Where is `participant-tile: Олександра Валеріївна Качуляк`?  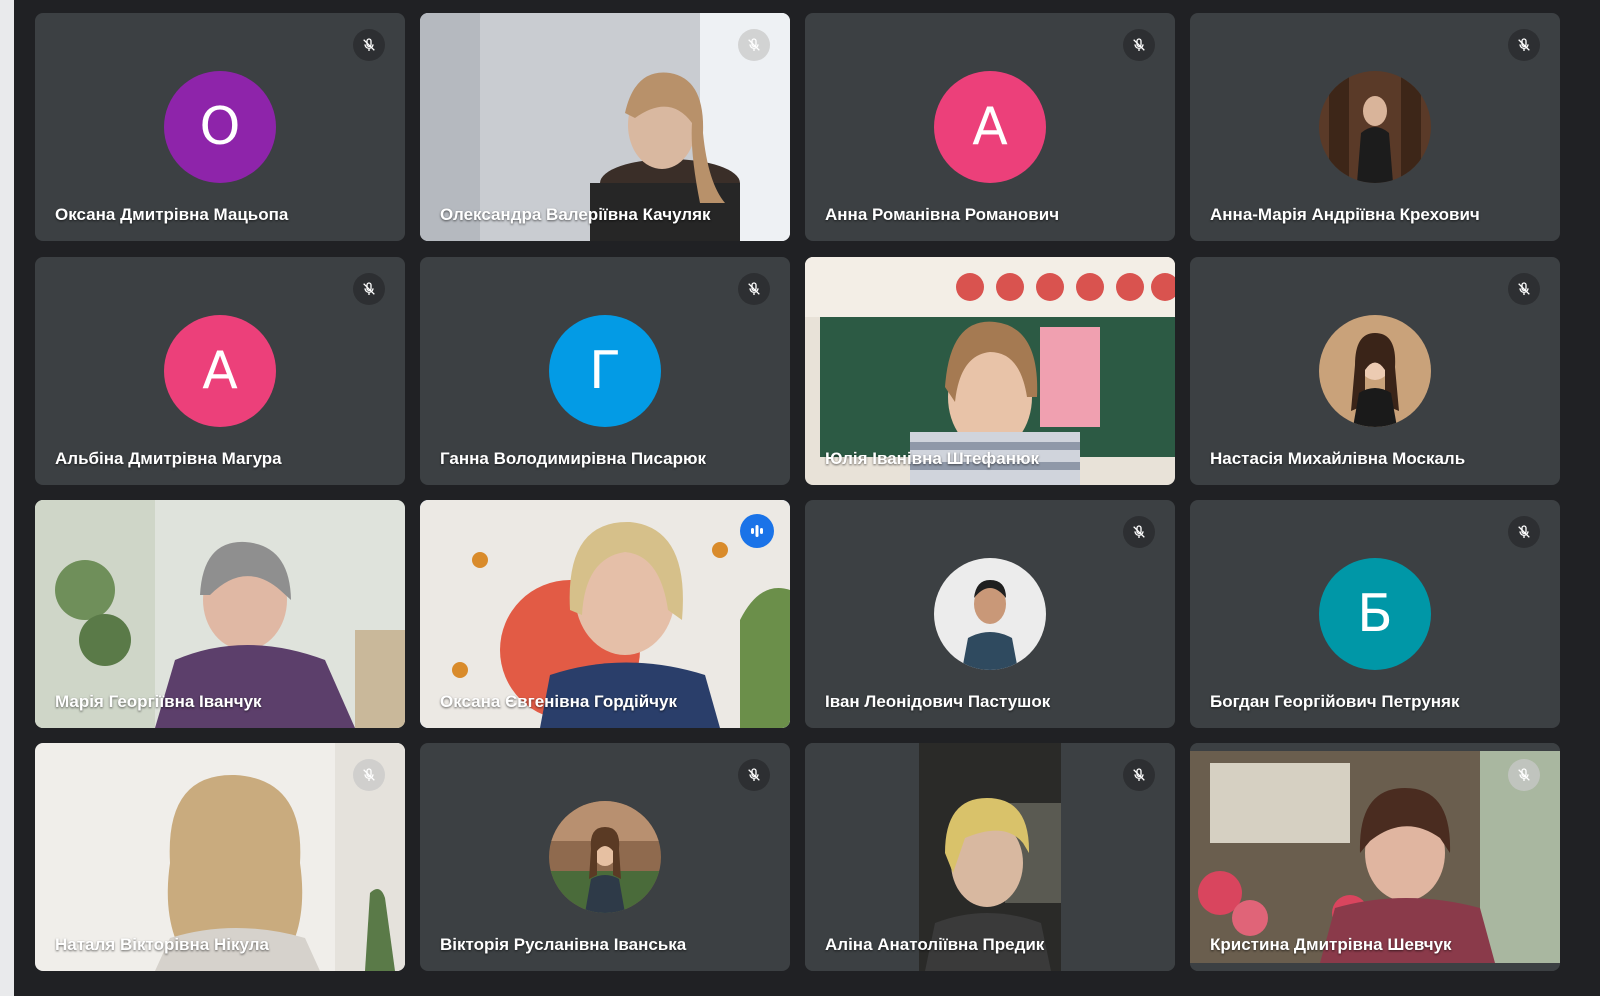
participant-tile: Олександра Валеріївна Качуляк is located at coordinates (605, 127).